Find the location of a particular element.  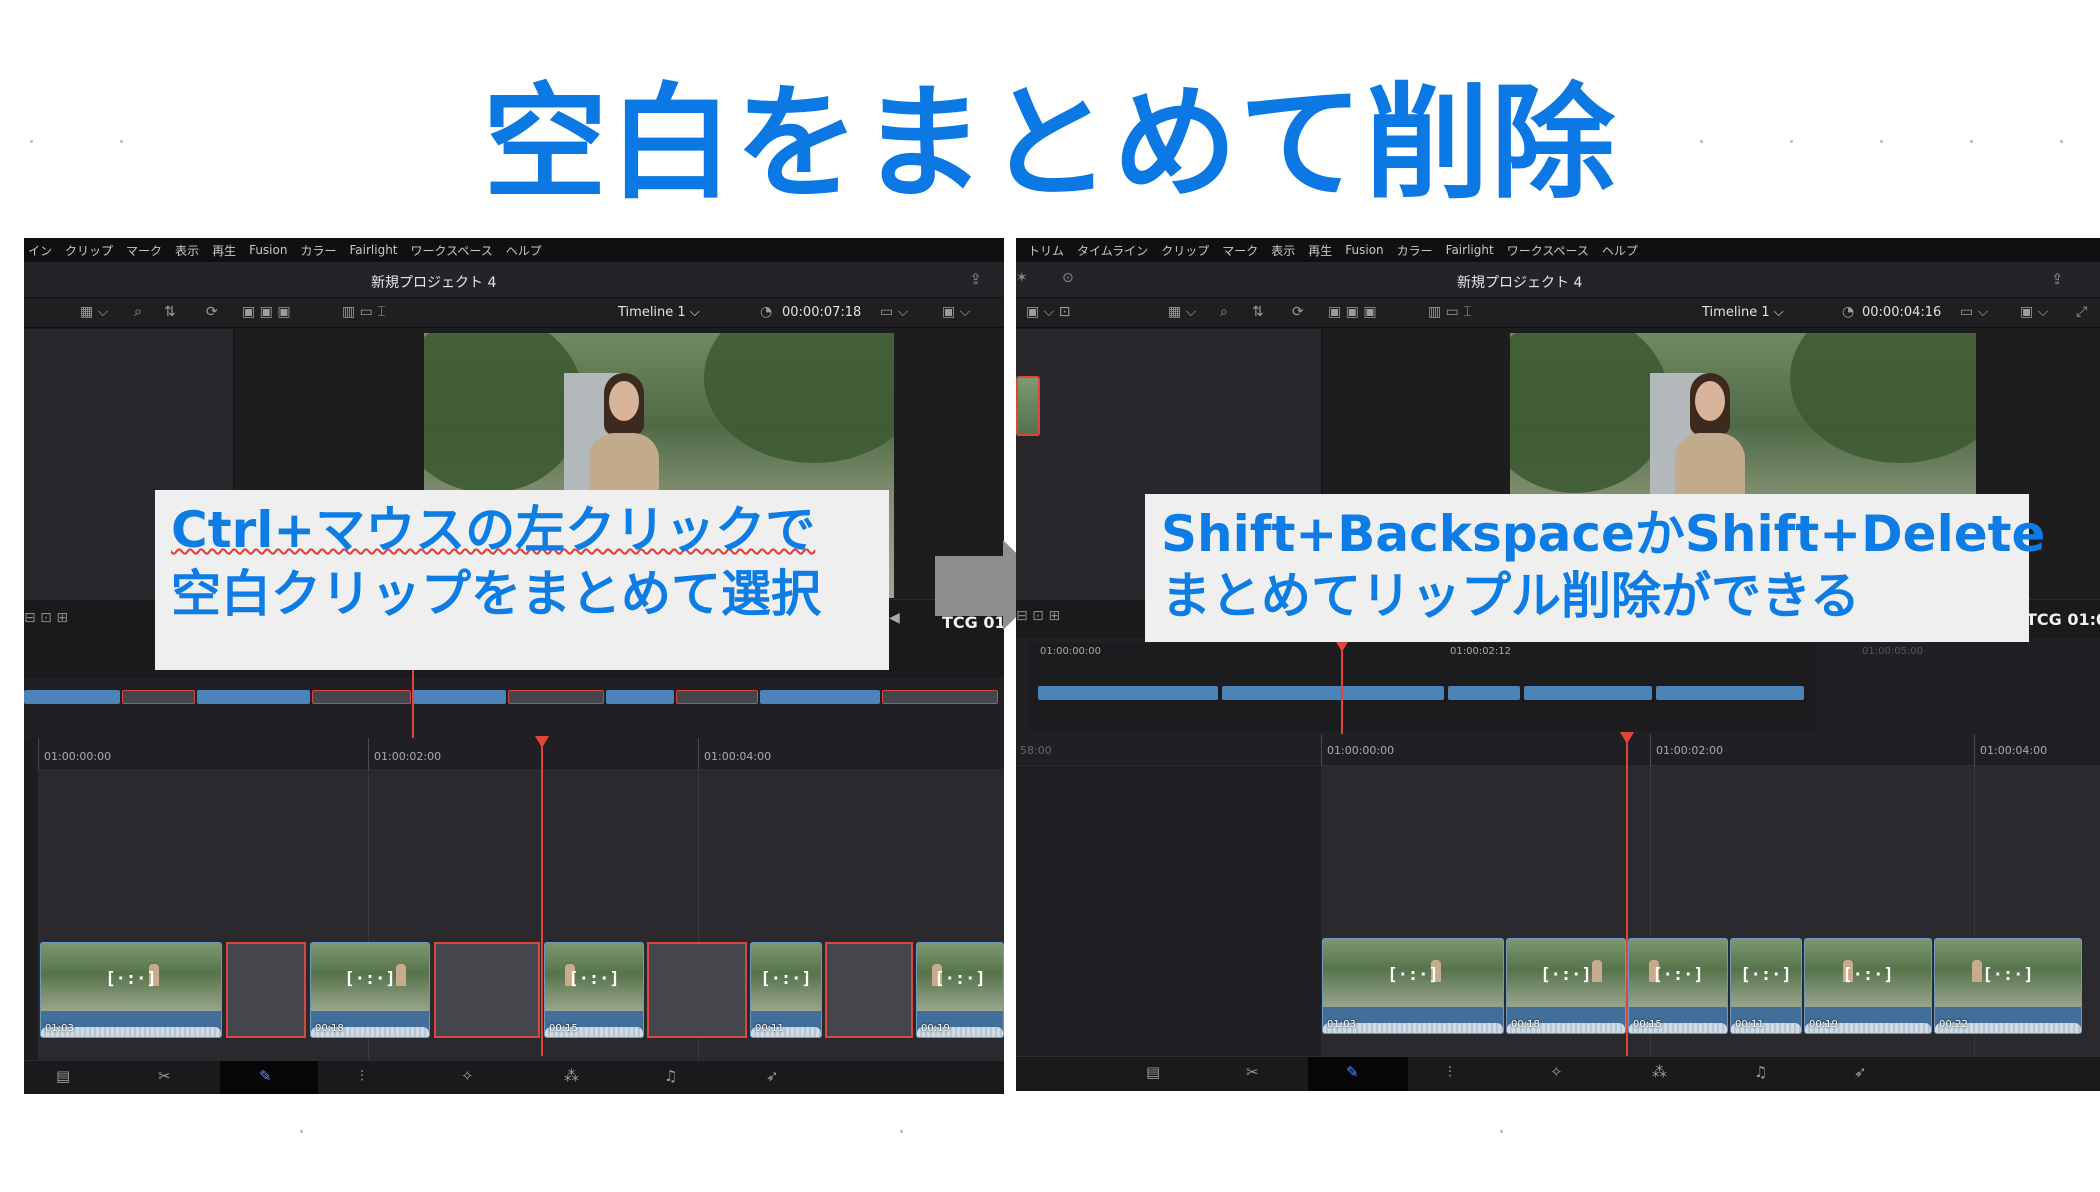

menu-item: トリム is located at coordinates (1046, 250).